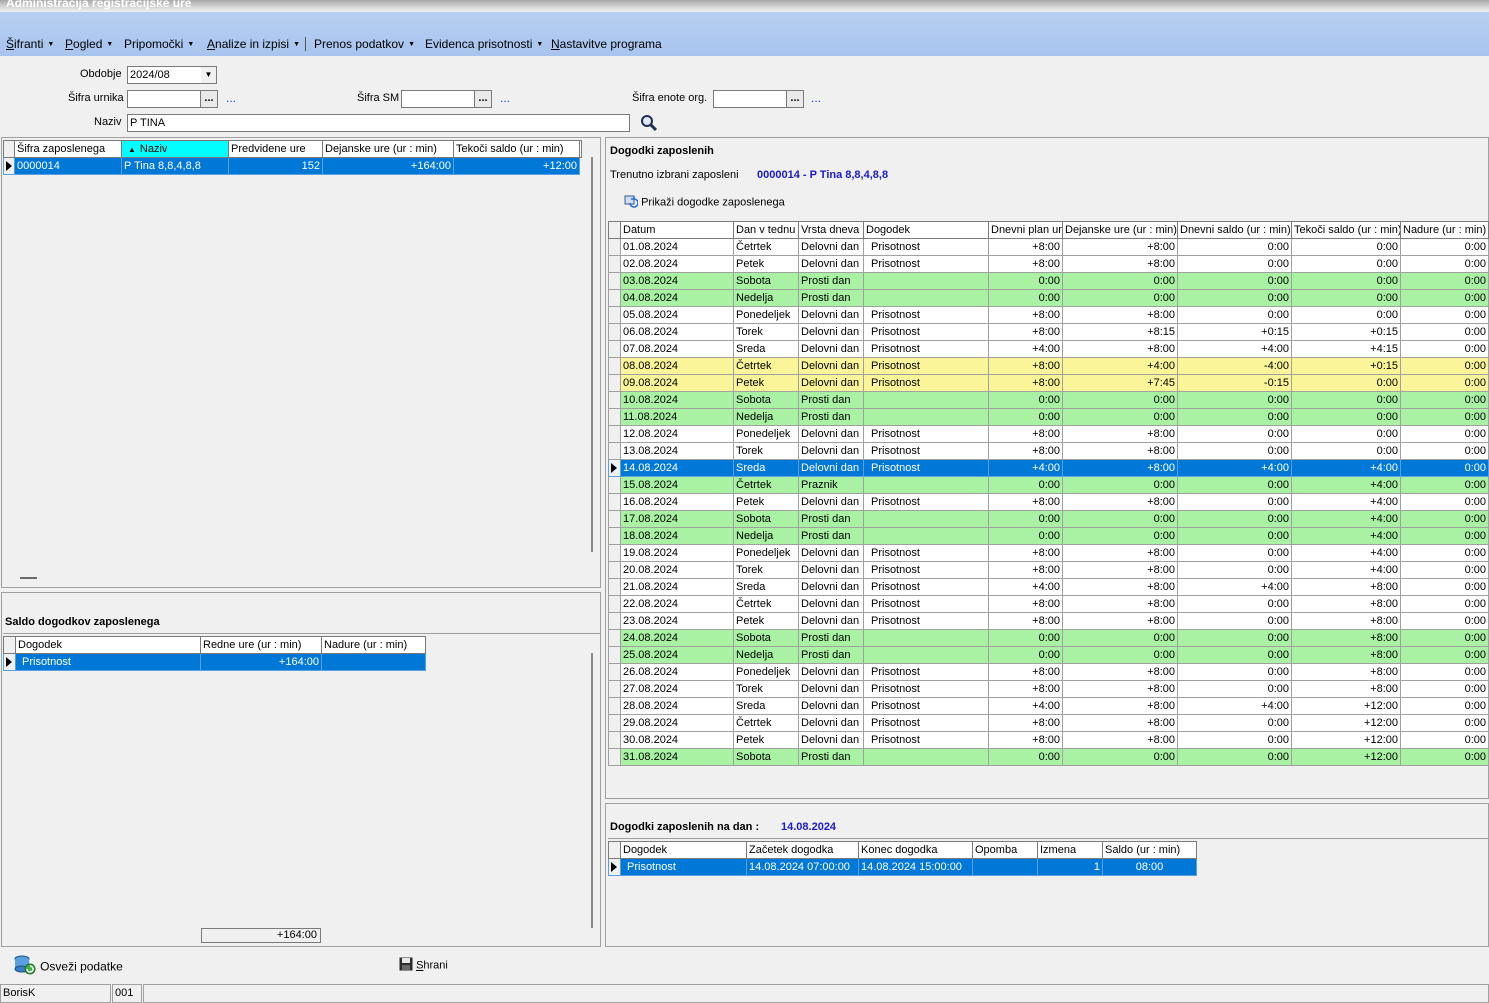 This screenshot has height=1003, width=1489. Describe the element at coordinates (766, 383) in the screenshot. I see `cell-dan: Petek` at that location.